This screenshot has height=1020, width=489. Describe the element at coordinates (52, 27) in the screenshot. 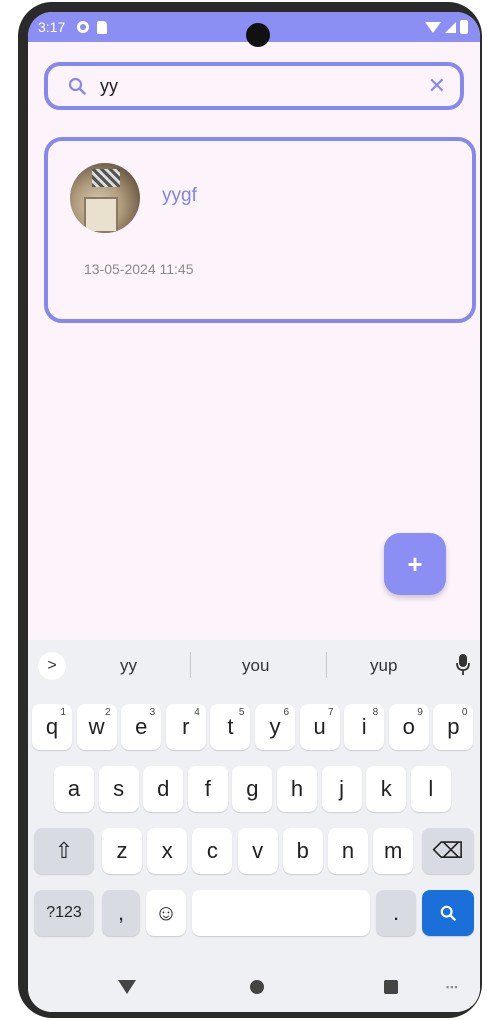

I see `status-time: 3:17` at that location.